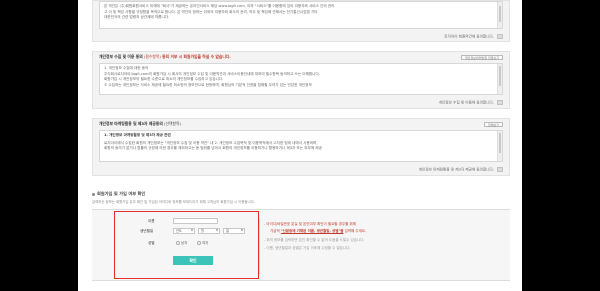 The width and height of the screenshot is (600, 291). I want to click on confirm-button: 확인, so click(193, 260).